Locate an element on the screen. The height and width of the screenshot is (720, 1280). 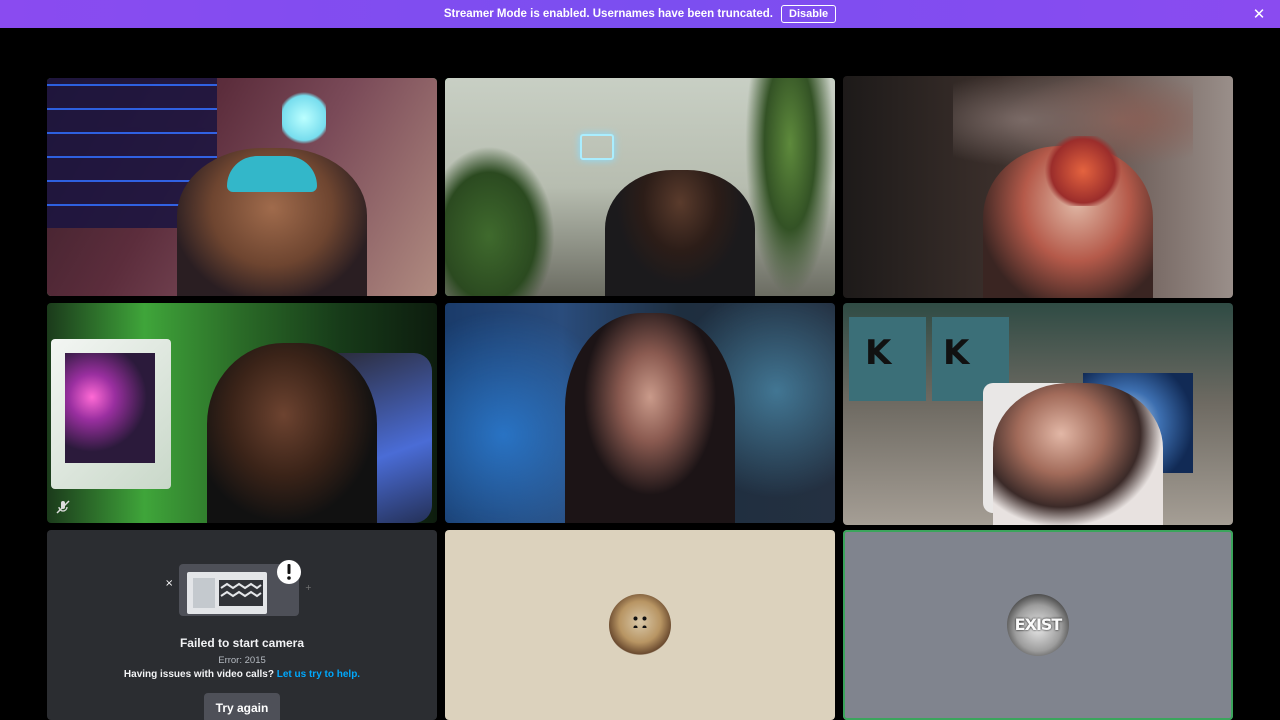
camera-error-title: Failed to start camera is located at coordinates (242, 643).